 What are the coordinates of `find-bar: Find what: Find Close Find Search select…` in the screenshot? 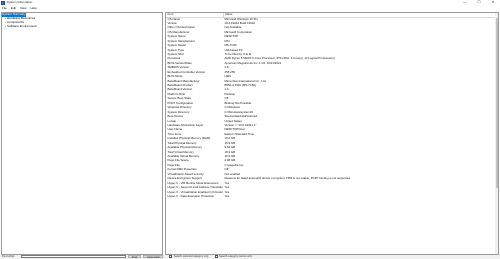 It's located at (250, 256).